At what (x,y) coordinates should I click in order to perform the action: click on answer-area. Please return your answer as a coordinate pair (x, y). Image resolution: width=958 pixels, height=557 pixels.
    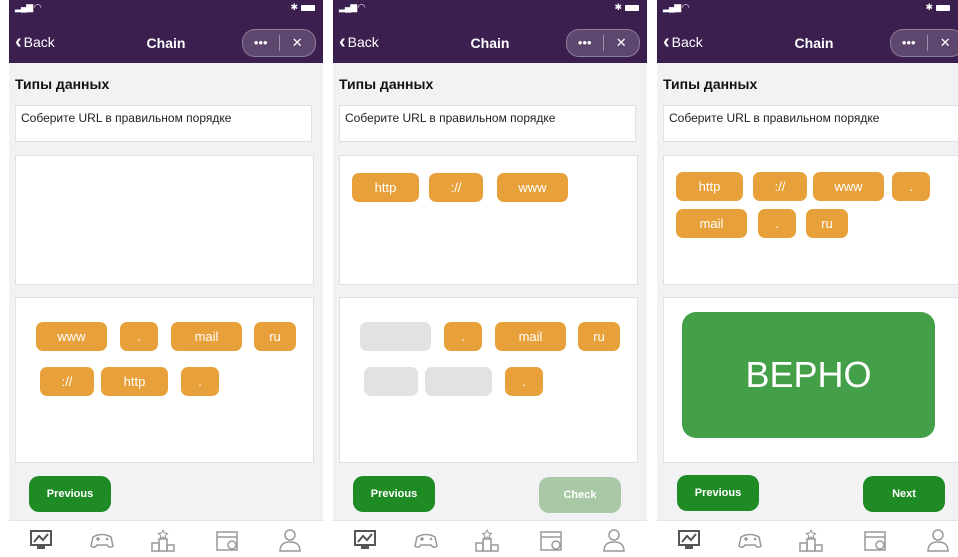
    Looking at the image, I should click on (164, 220).